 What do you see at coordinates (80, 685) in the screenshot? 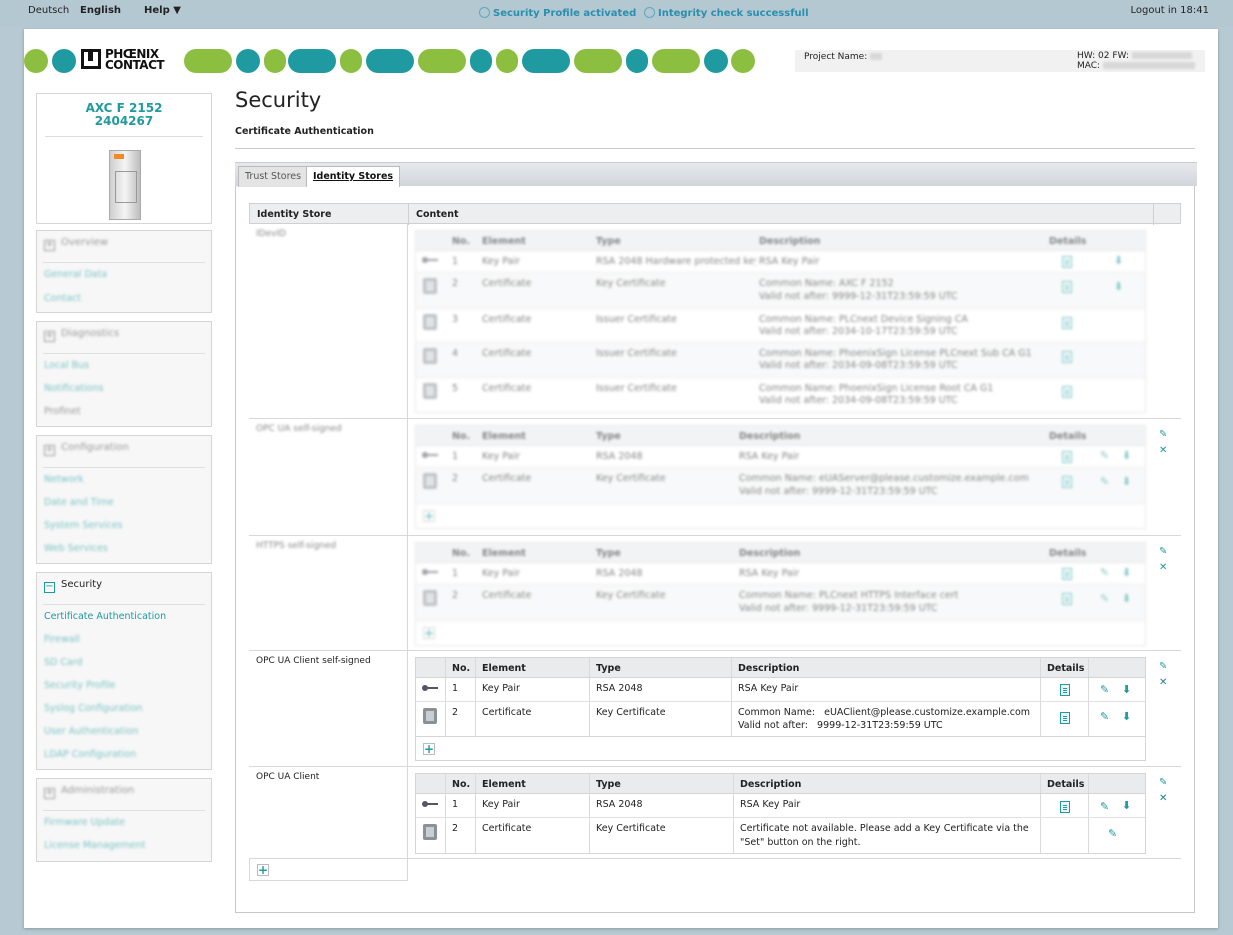
I see `nav-item: Security Profile` at bounding box center [80, 685].